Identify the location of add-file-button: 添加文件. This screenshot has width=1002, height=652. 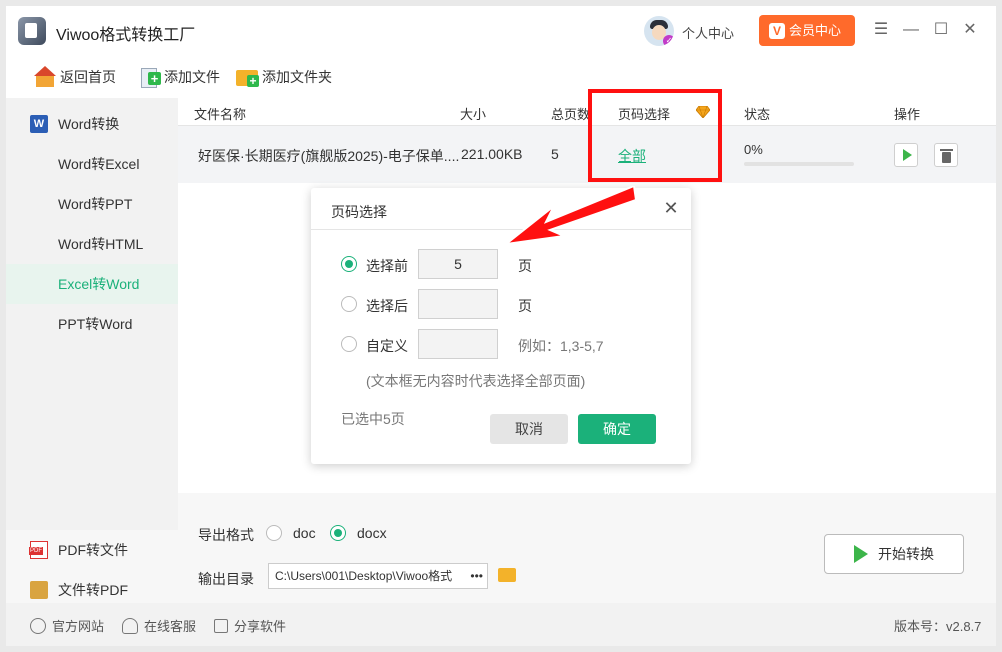
(179, 77).